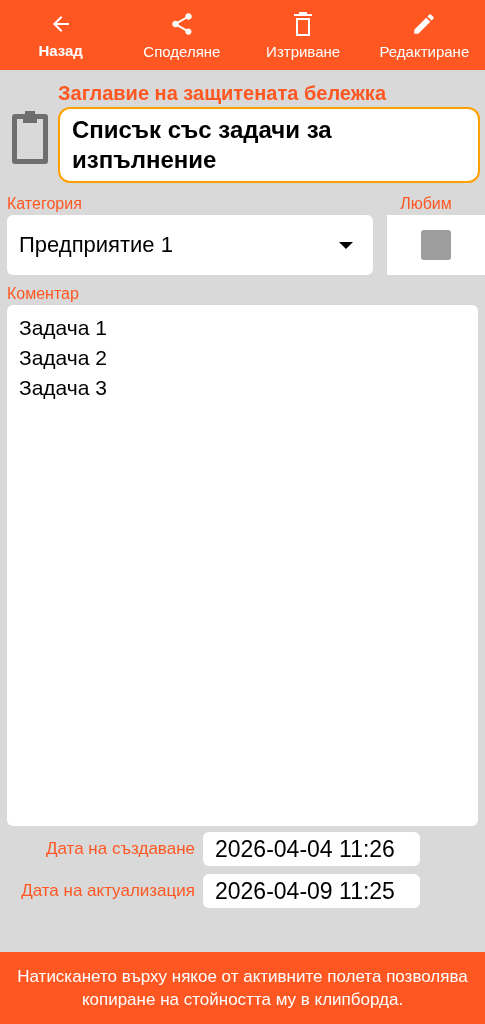 The width and height of the screenshot is (485, 1024). I want to click on clipboard-hint-text: Натискането върху някое от активните полета позволява копиране на стойността му в клипборда., so click(242, 988).